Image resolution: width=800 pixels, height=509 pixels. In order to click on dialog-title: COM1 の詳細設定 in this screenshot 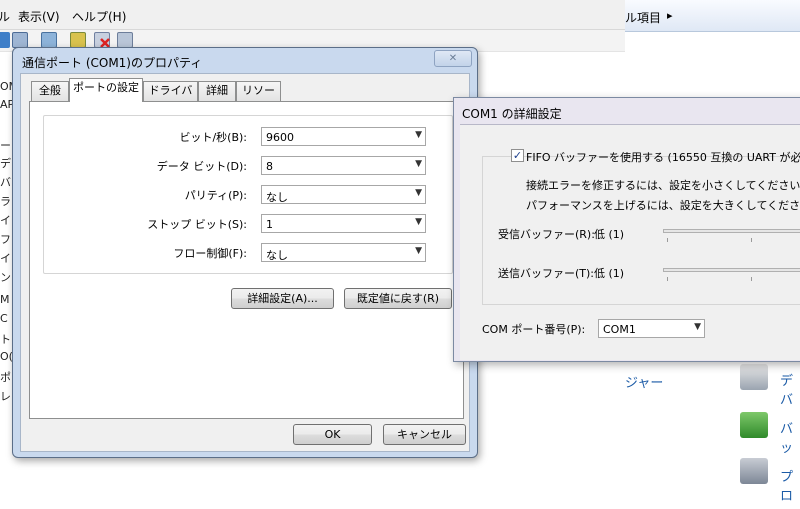, I will do `click(512, 114)`.